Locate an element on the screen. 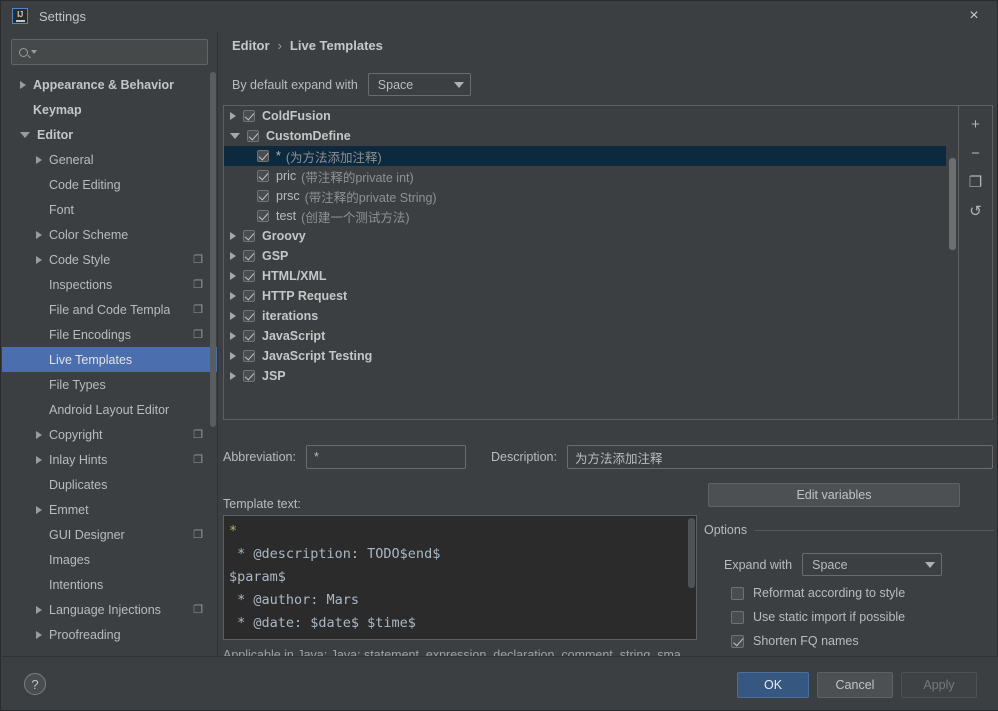  option-checkbox-row: Use static import if possible is located at coordinates (849, 617).